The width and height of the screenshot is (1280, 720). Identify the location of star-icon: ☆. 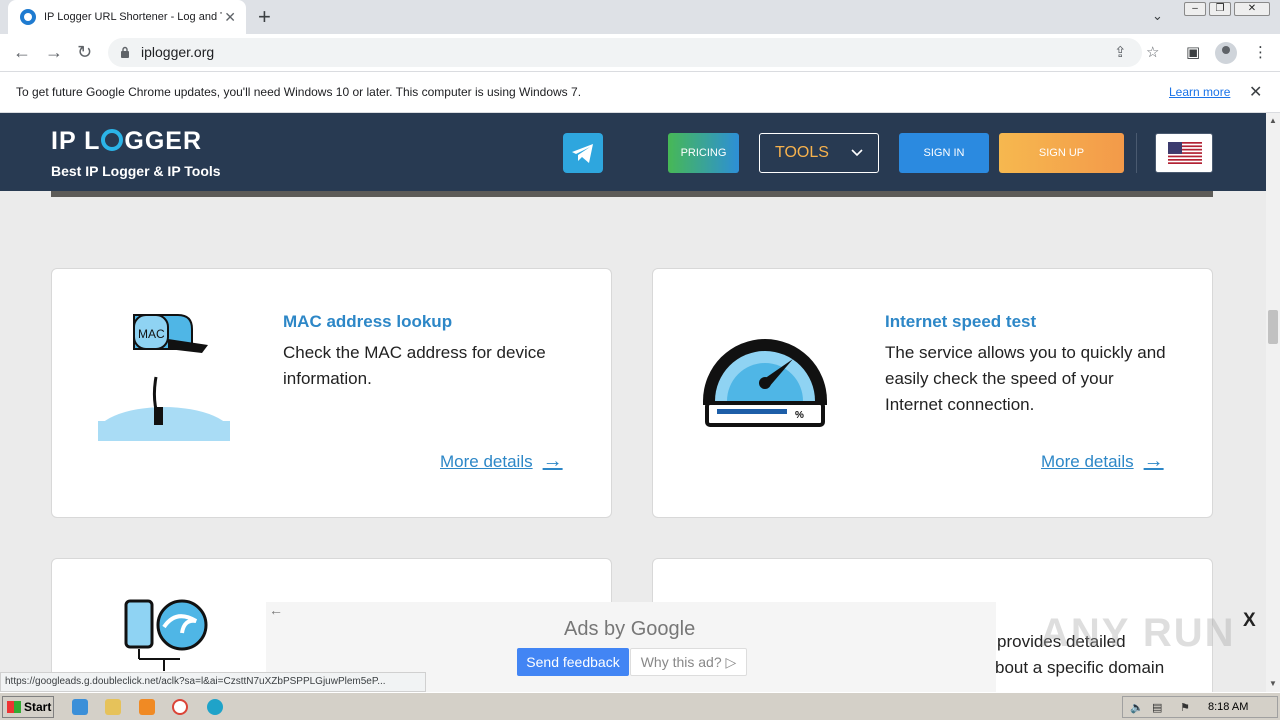
(1152, 52).